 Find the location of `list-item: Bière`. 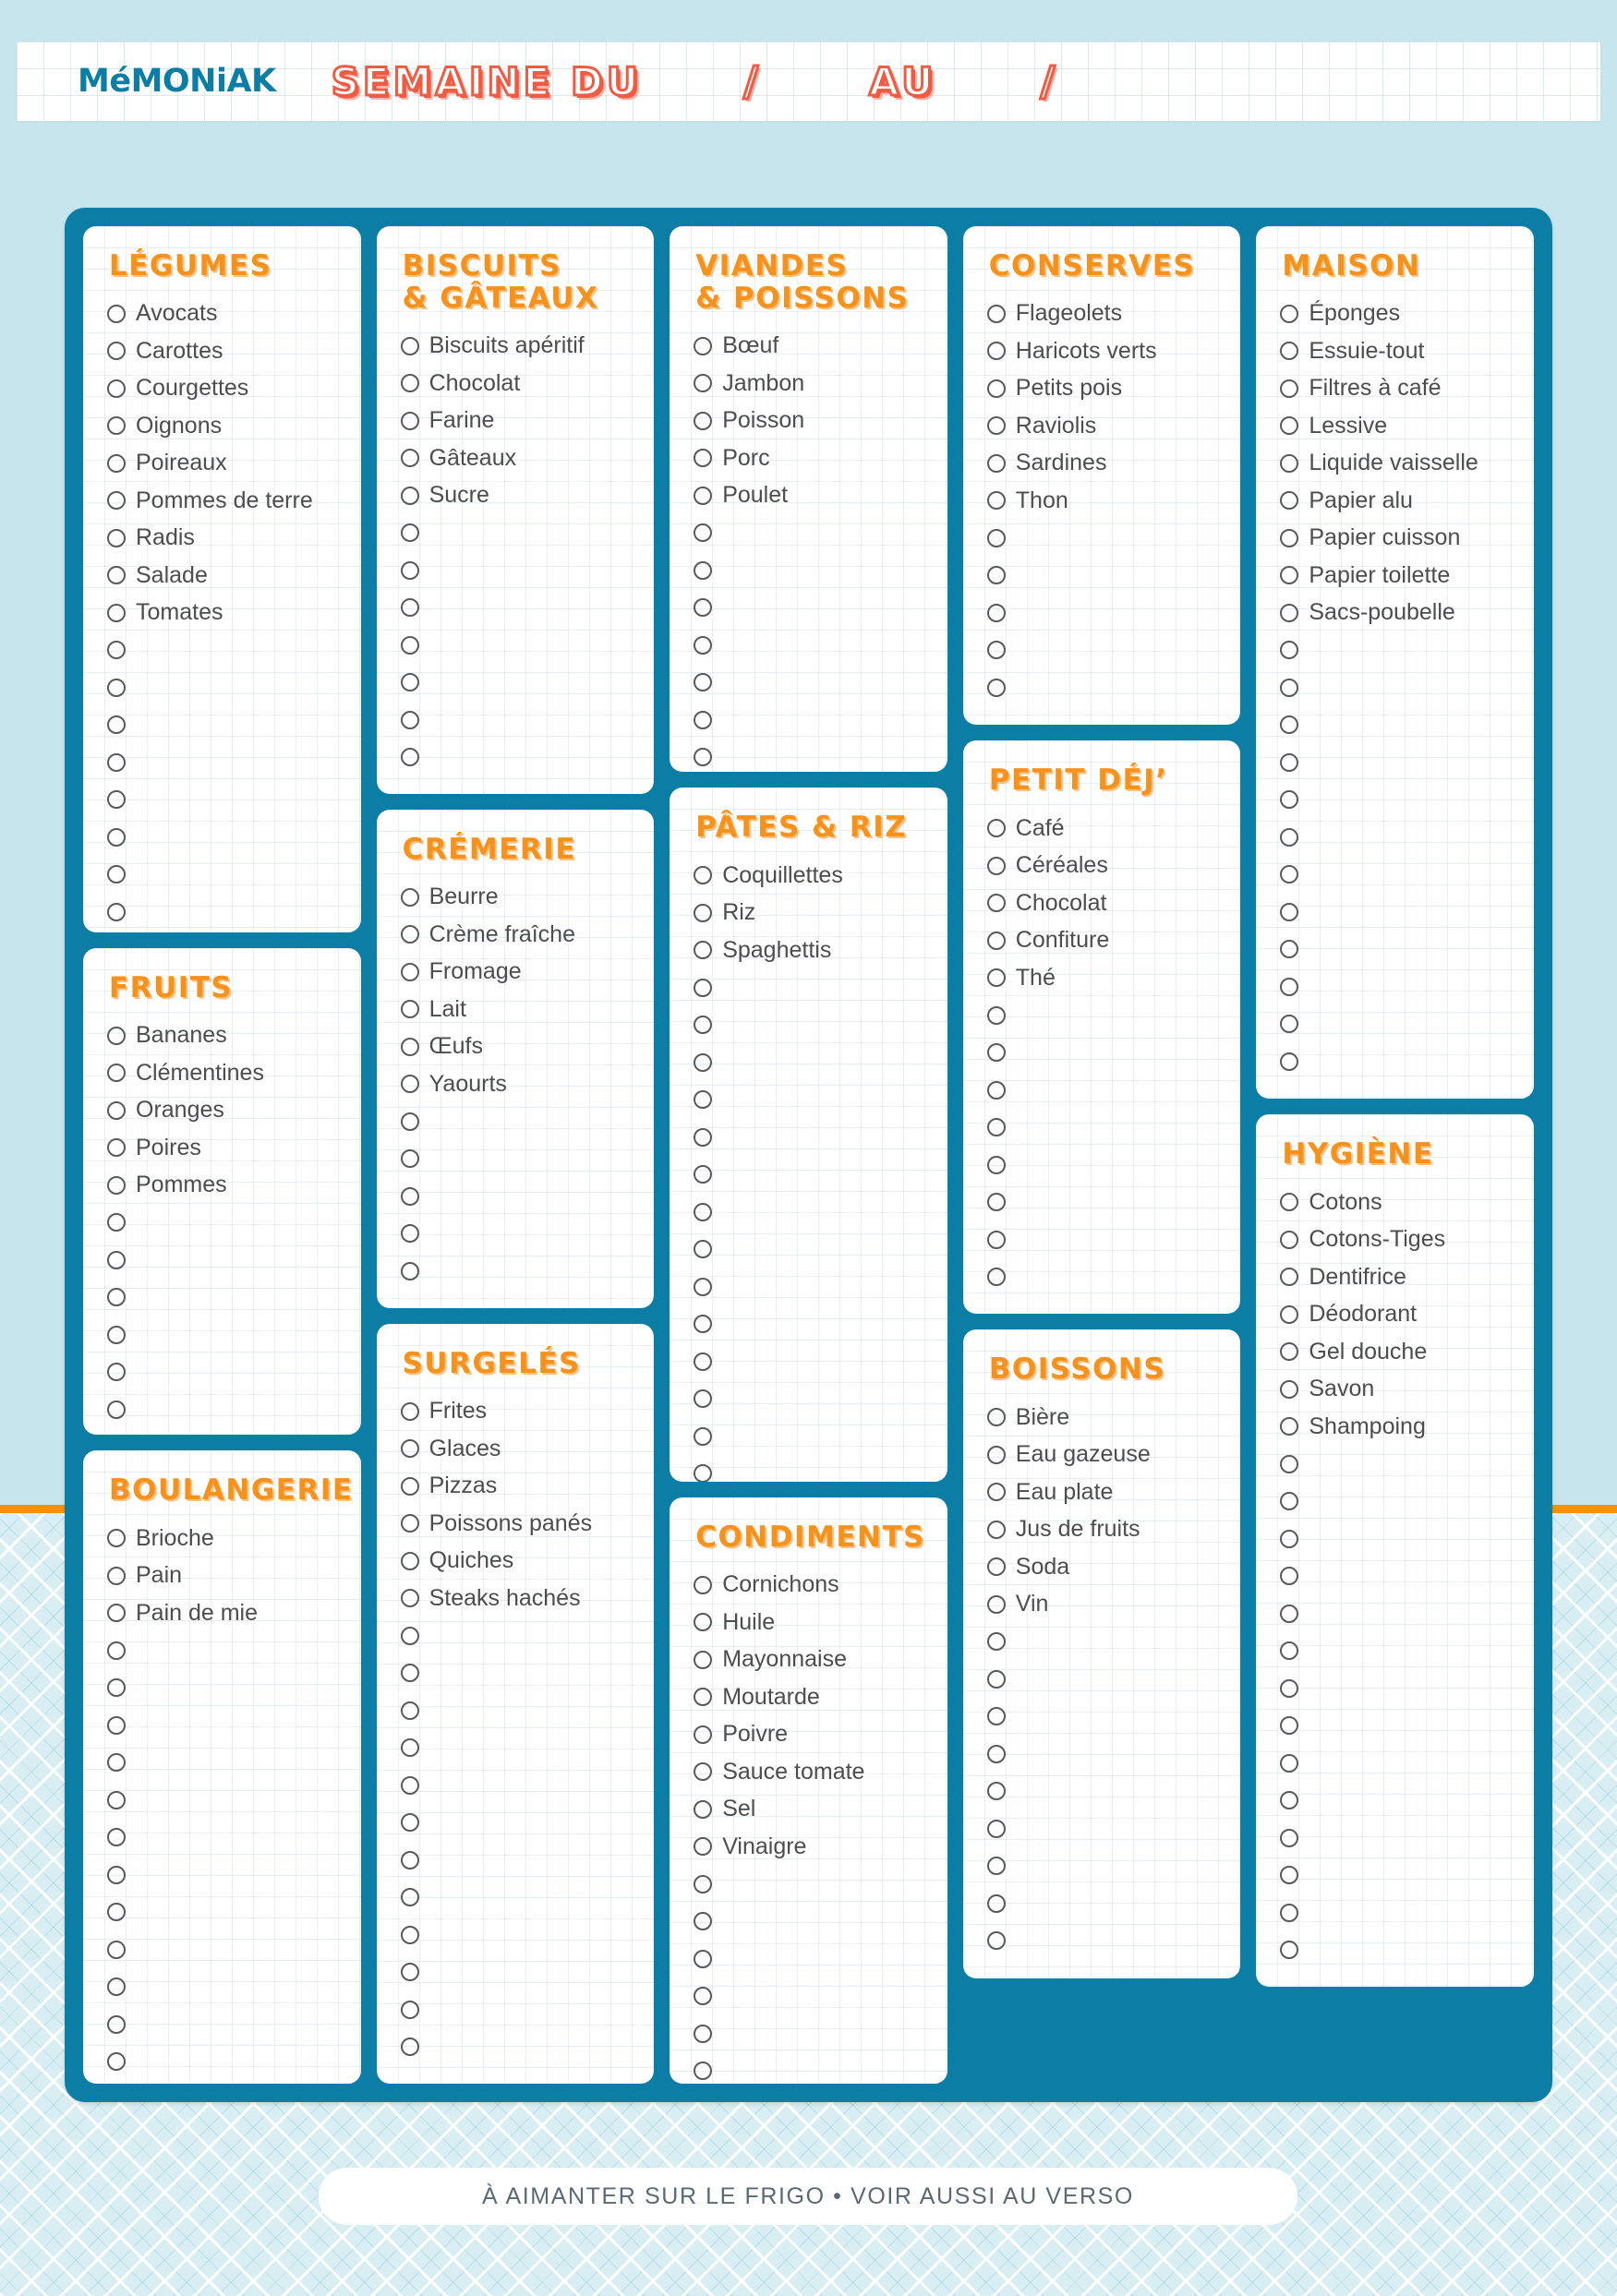

list-item: Bière is located at coordinates (1105, 1418).